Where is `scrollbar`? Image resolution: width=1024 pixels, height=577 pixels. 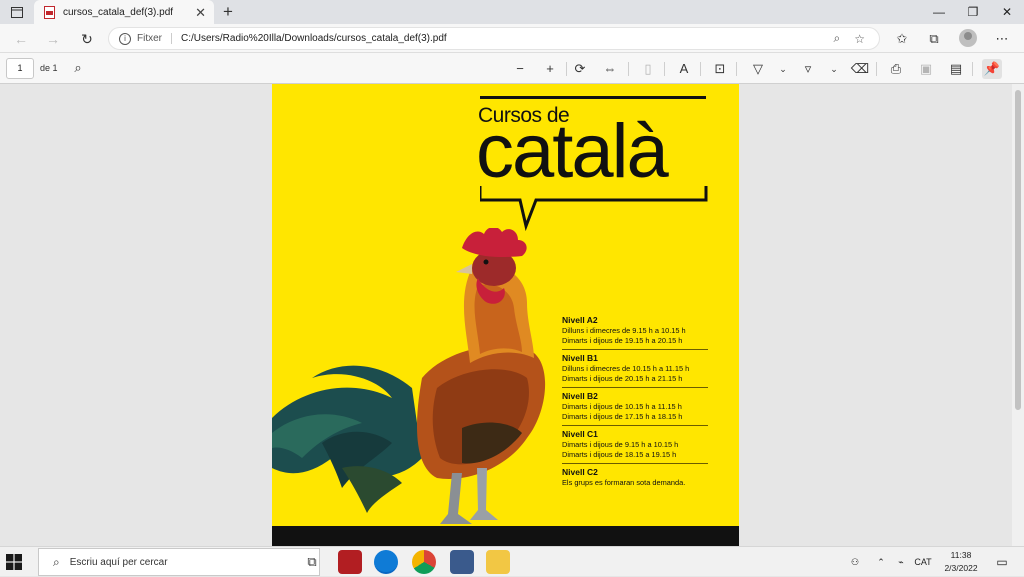
scrollbar is located at coordinates (1018, 315).